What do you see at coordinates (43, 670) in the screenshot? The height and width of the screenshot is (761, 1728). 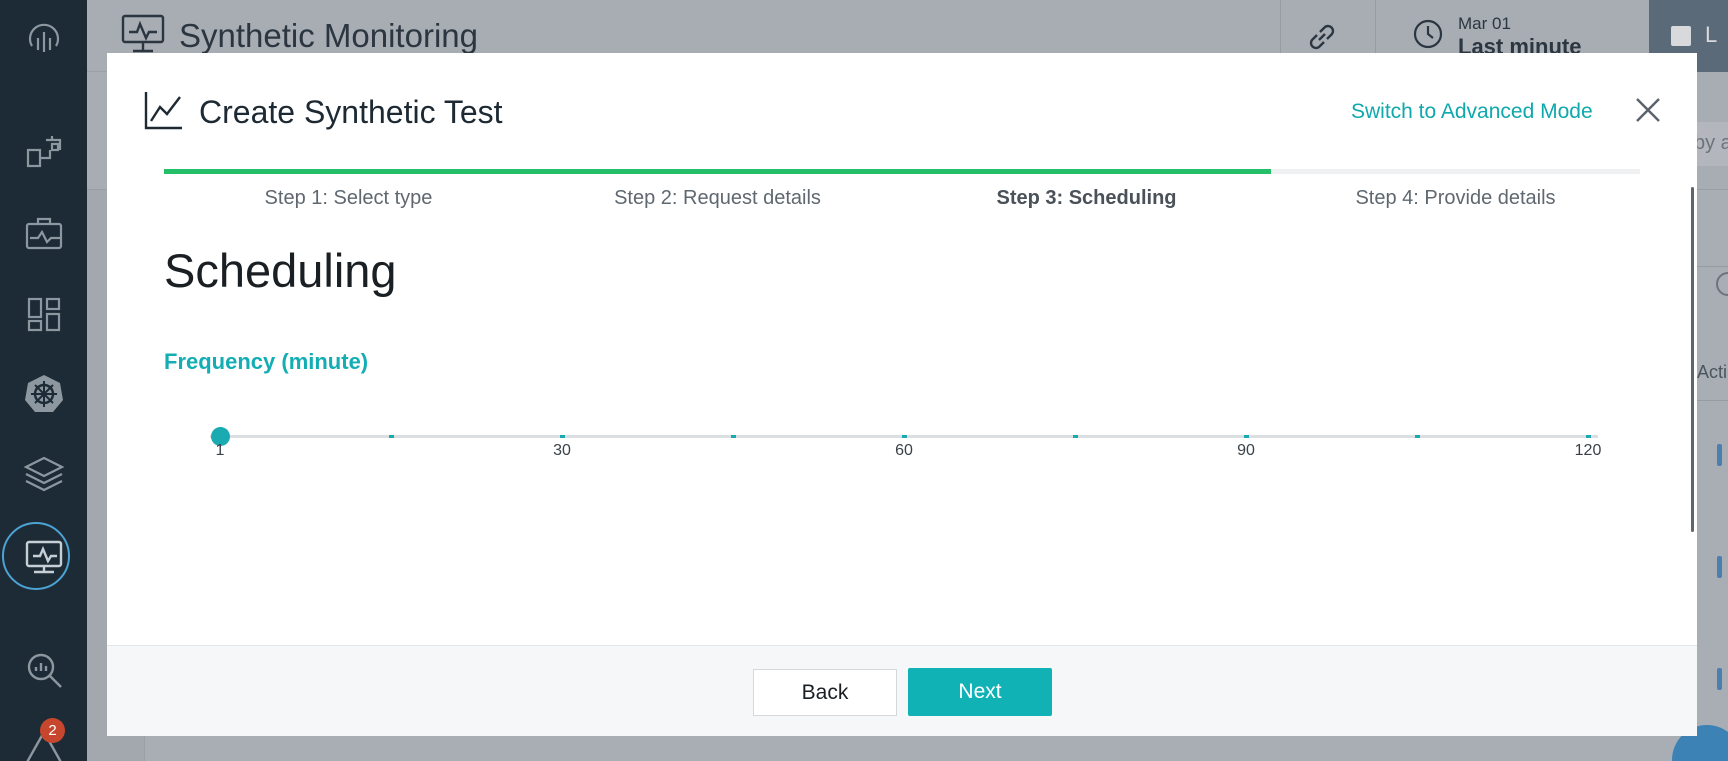 I see `analyze-icon` at bounding box center [43, 670].